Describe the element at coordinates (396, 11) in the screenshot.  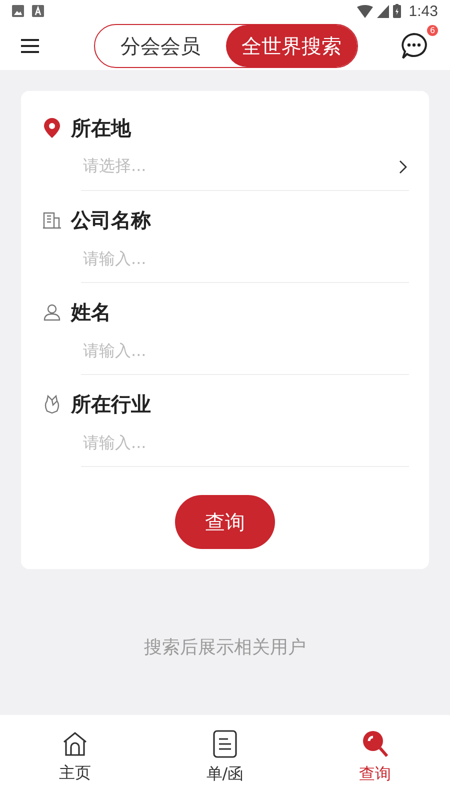
I see `battery-icon` at that location.